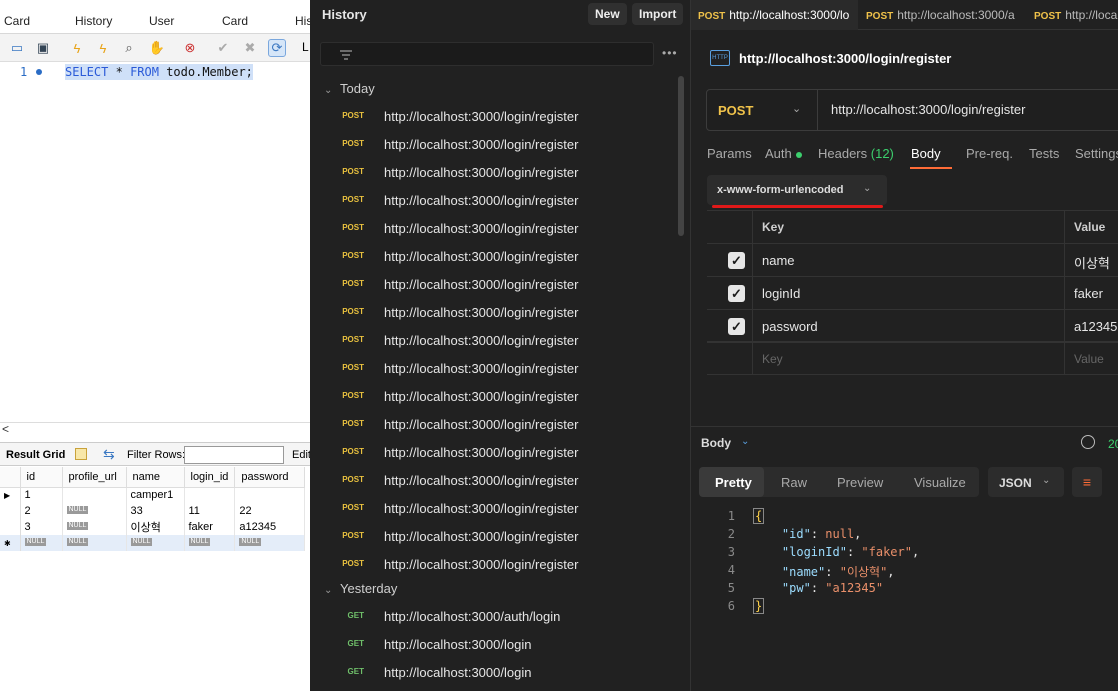 Image resolution: width=1118 pixels, height=691 pixels. I want to click on method-select: POST, so click(735, 110).